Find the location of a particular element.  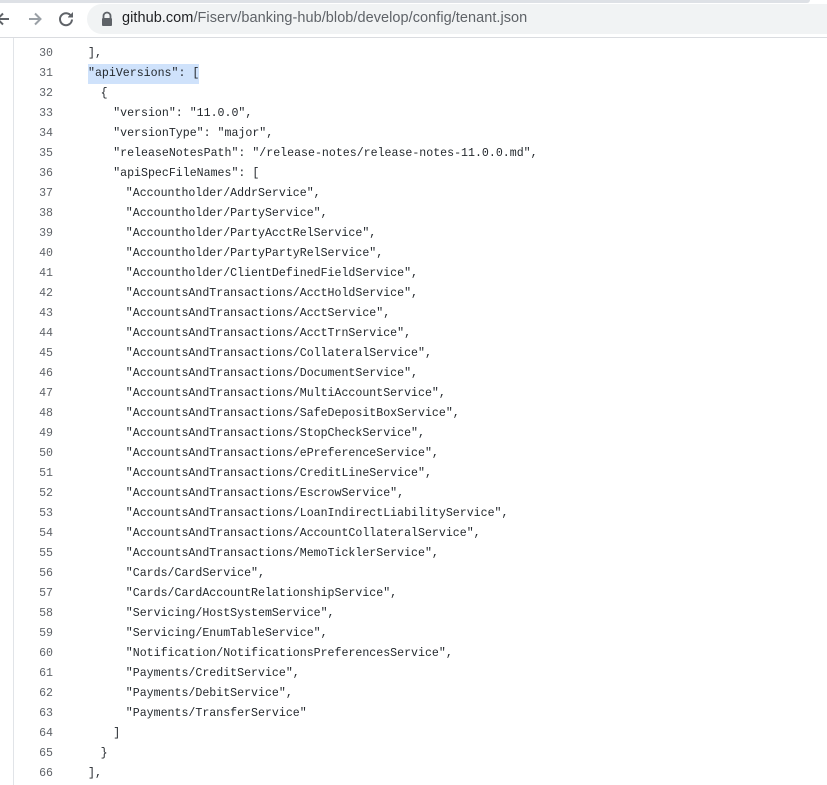

line-number: 41 is located at coordinates (33, 274).